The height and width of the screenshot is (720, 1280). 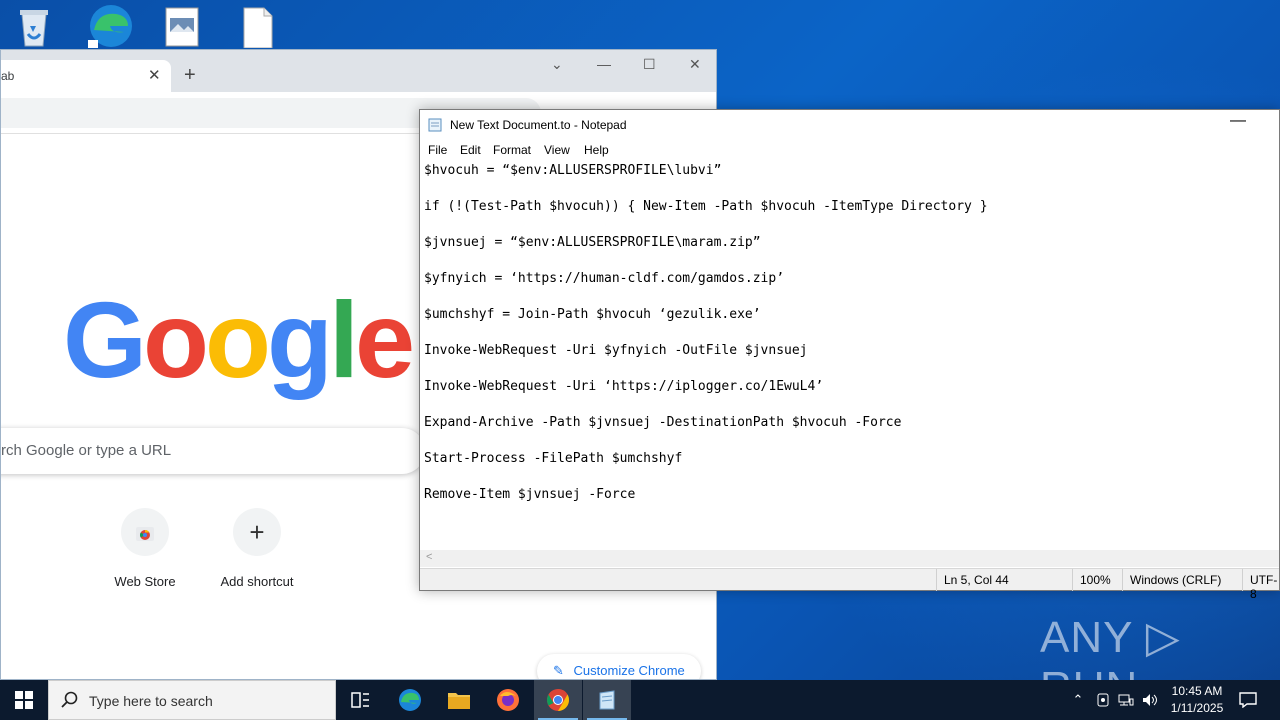 What do you see at coordinates (435, 125) in the screenshot?
I see `notepad-icon` at bounding box center [435, 125].